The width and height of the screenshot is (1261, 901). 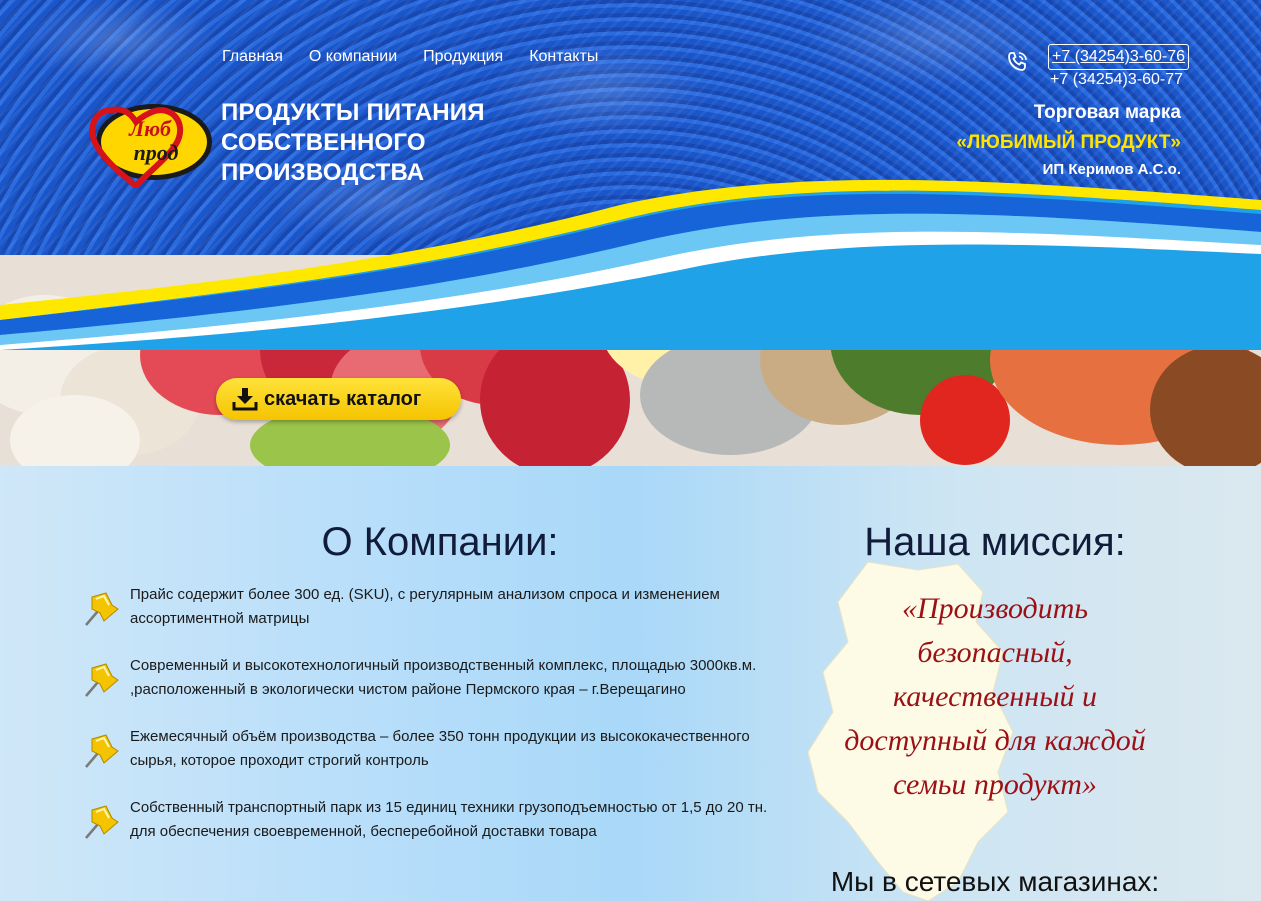 I want to click on logo-text-line2: прод, so click(x=156, y=152).